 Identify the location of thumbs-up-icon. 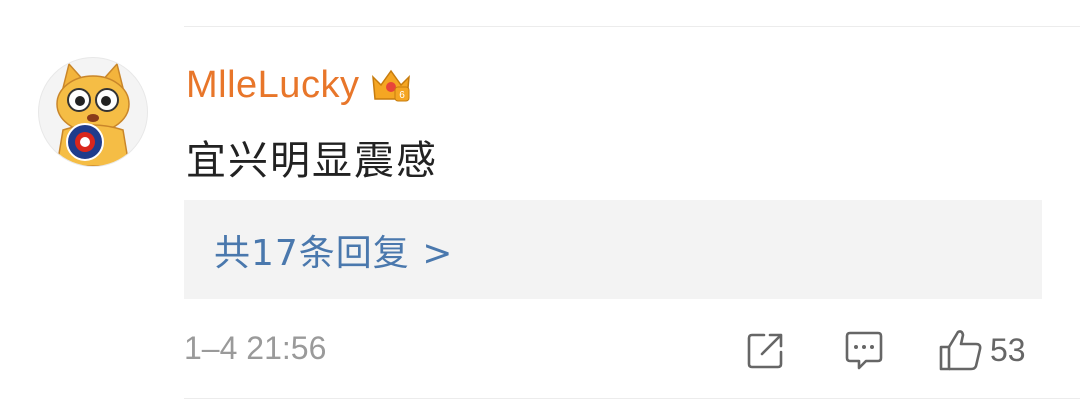
(960, 350).